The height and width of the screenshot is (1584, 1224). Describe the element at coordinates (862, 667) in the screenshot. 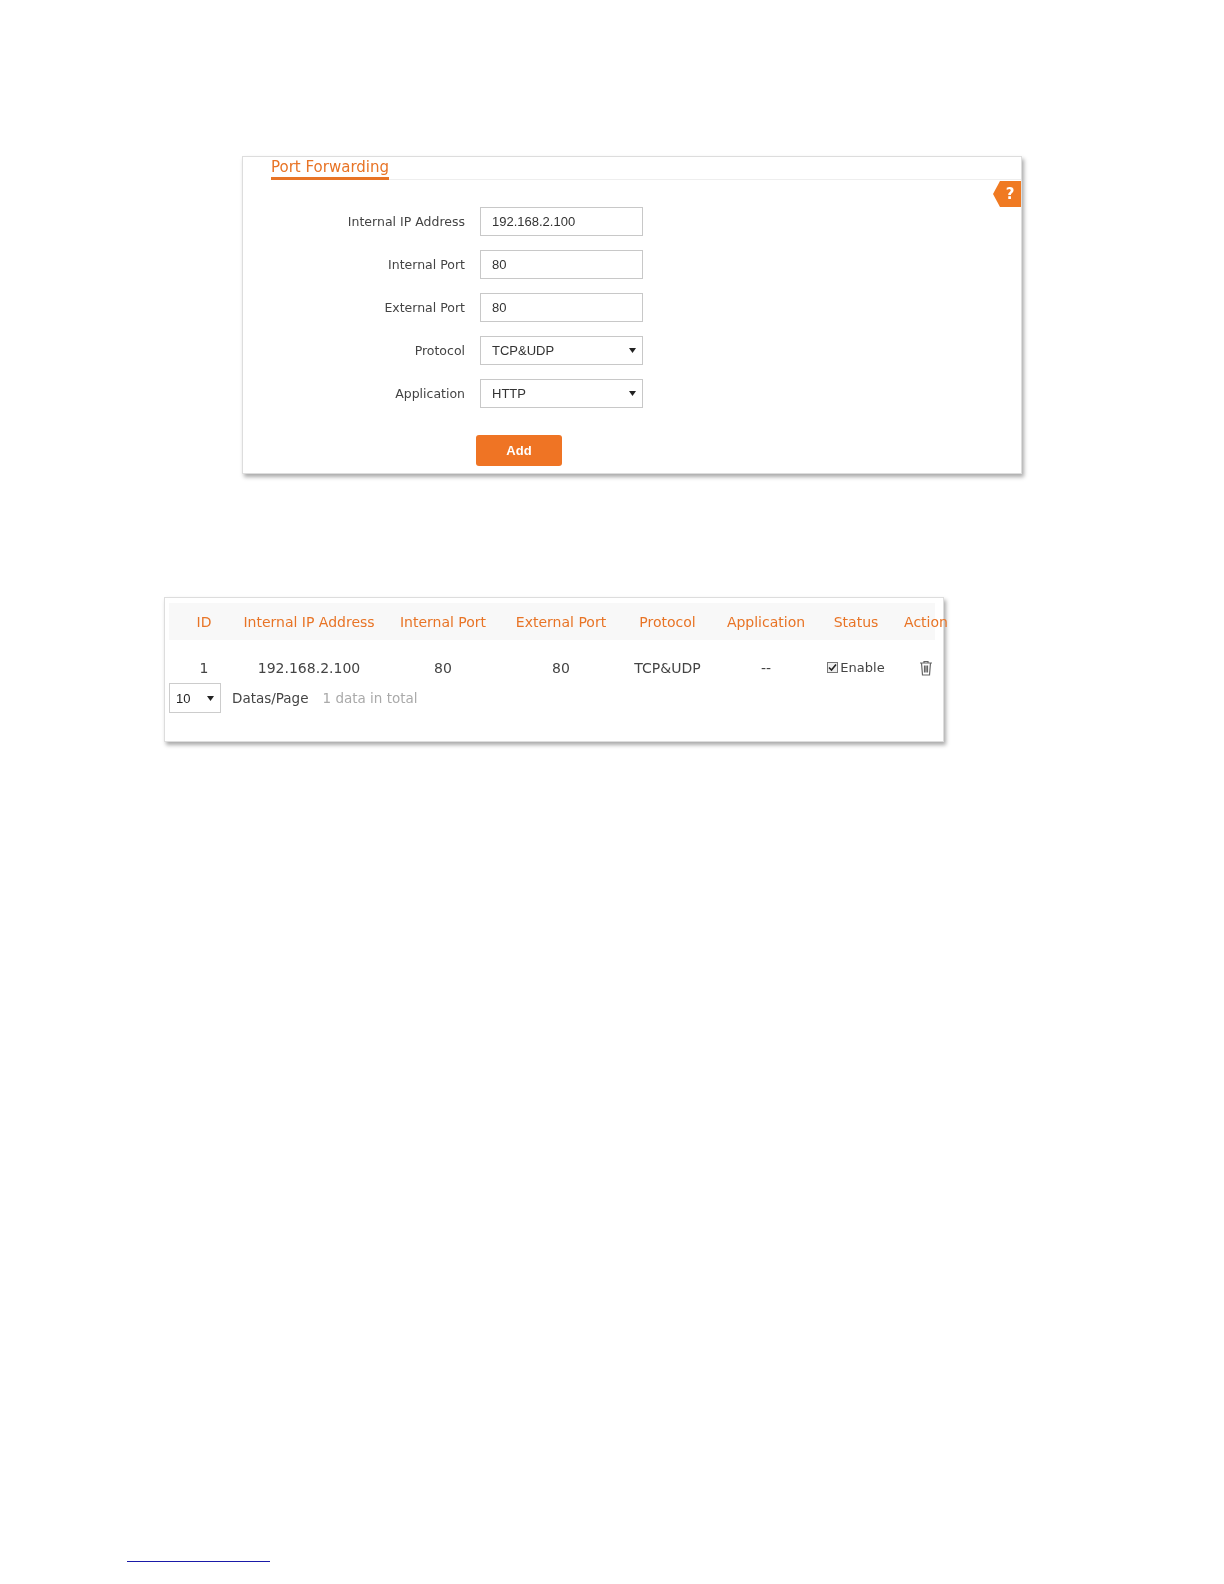

I see `checkbox-label: Enable` at that location.